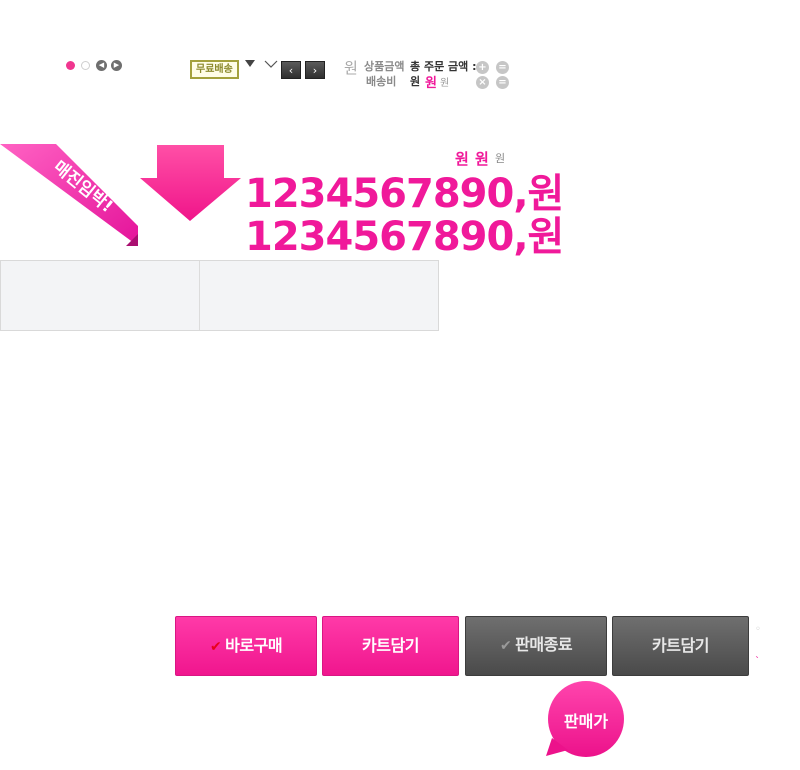  I want to click on slide-indicator, so click(85, 65).